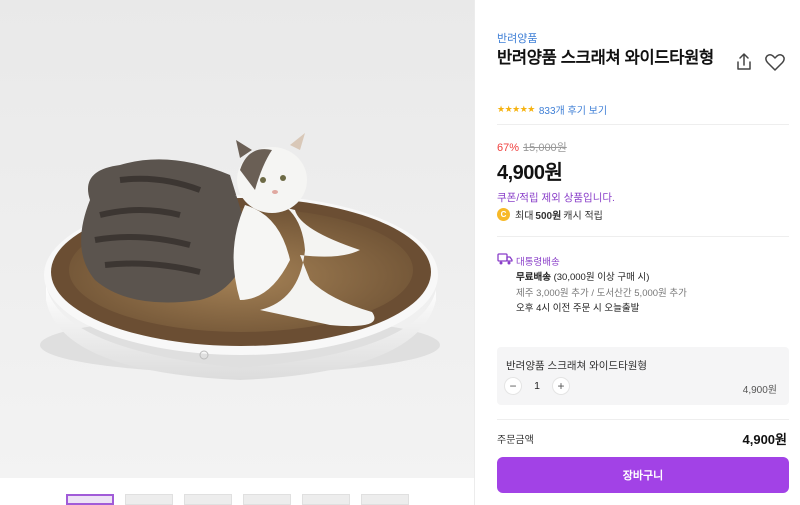  What do you see at coordinates (533, 277) in the screenshot?
I see `free-shipping-label: 무료배송` at bounding box center [533, 277].